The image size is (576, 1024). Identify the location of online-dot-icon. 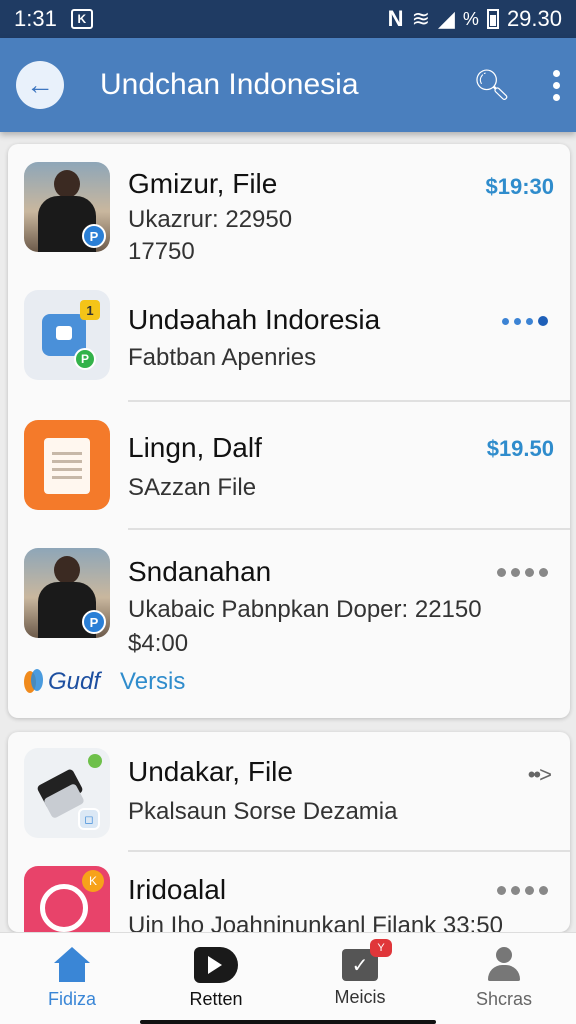
(95, 761).